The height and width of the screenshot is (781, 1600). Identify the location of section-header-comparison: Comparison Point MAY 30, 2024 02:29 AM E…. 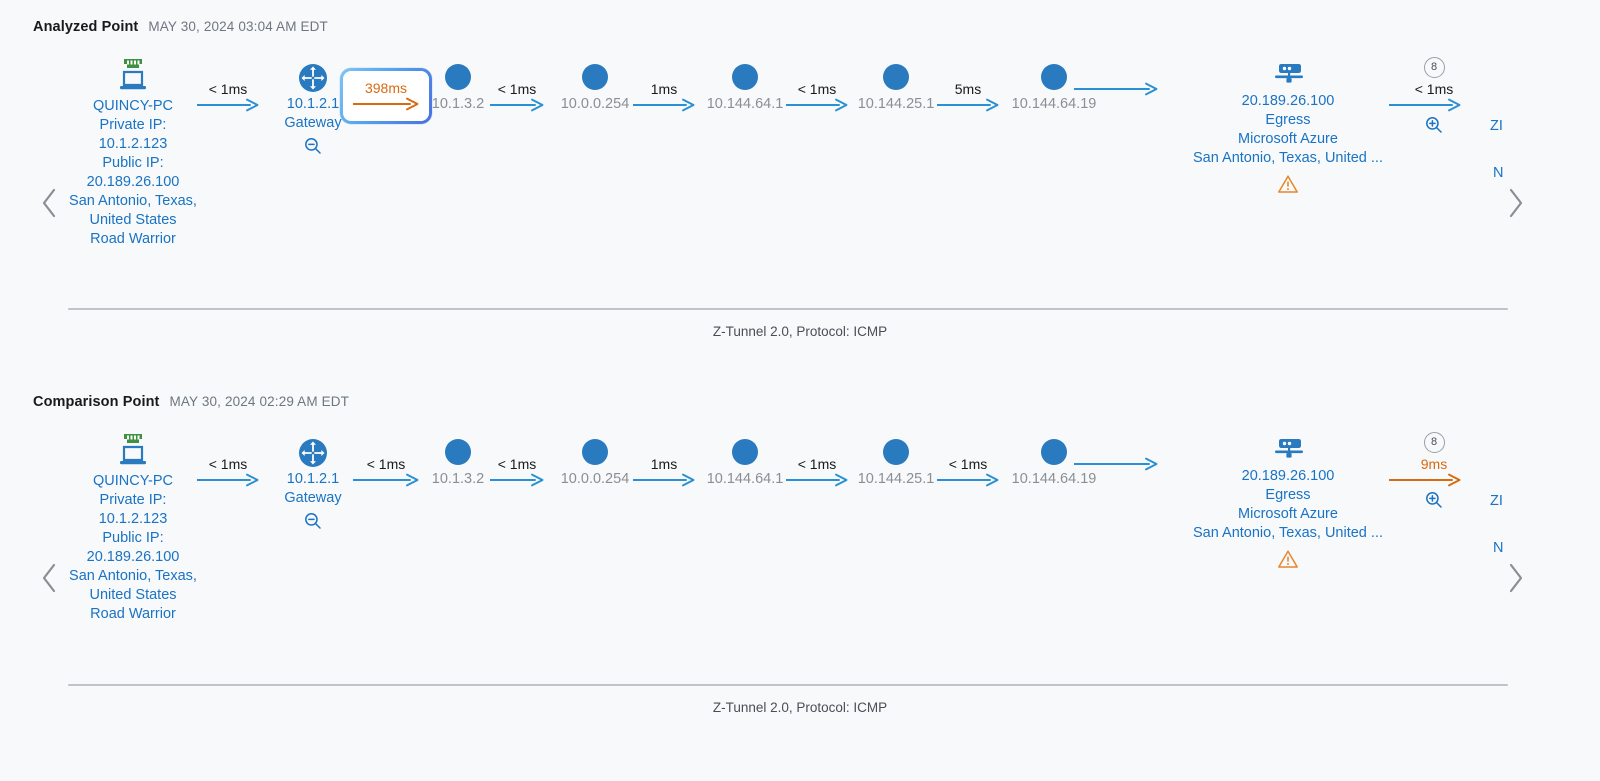
(191, 402).